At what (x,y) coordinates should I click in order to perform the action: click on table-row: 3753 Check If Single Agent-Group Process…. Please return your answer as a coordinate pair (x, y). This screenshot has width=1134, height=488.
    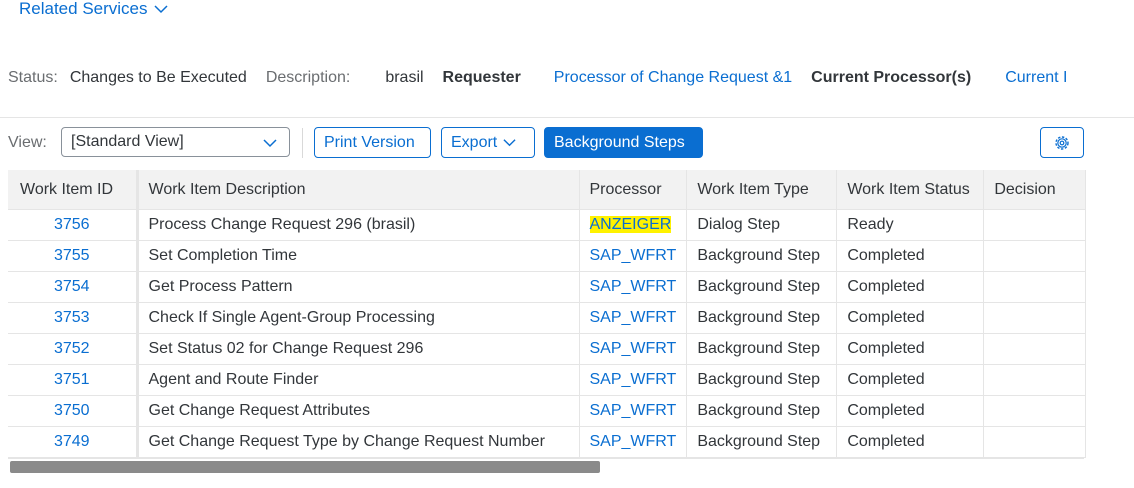
    Looking at the image, I should click on (547, 318).